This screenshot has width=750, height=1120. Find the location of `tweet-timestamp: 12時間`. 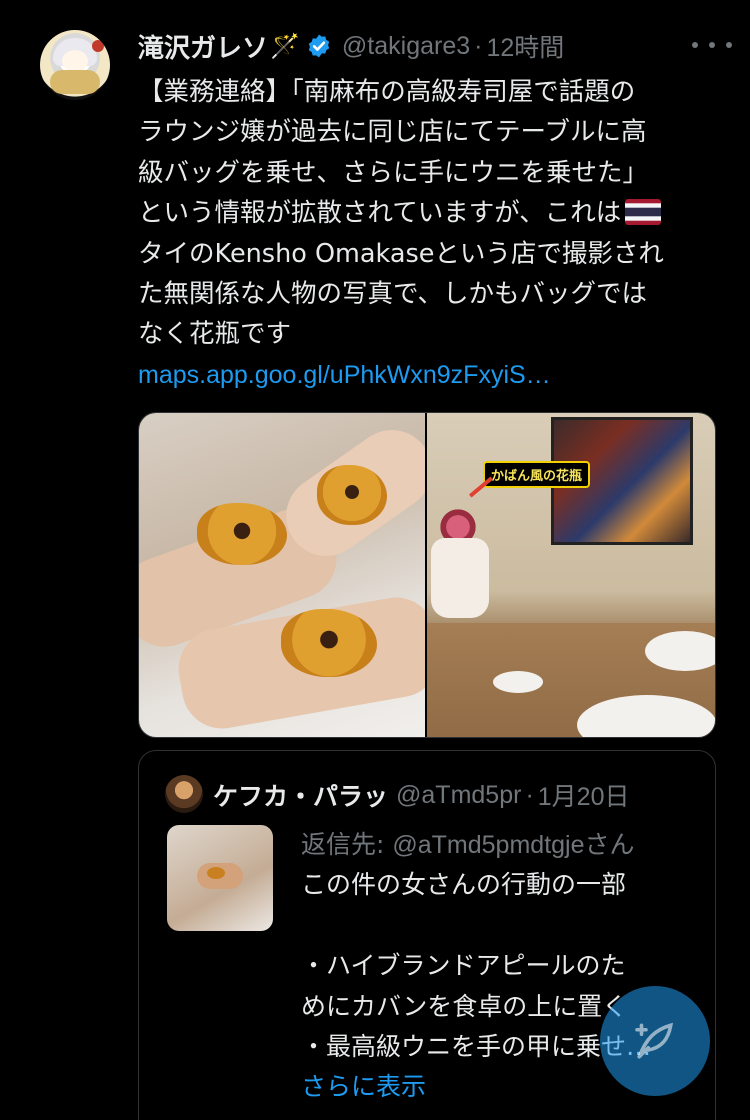

tweet-timestamp: 12時間 is located at coordinates (525, 46).